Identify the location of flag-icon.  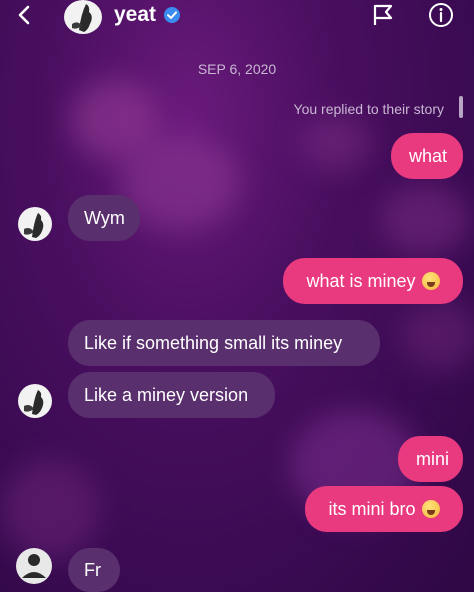
(383, 15).